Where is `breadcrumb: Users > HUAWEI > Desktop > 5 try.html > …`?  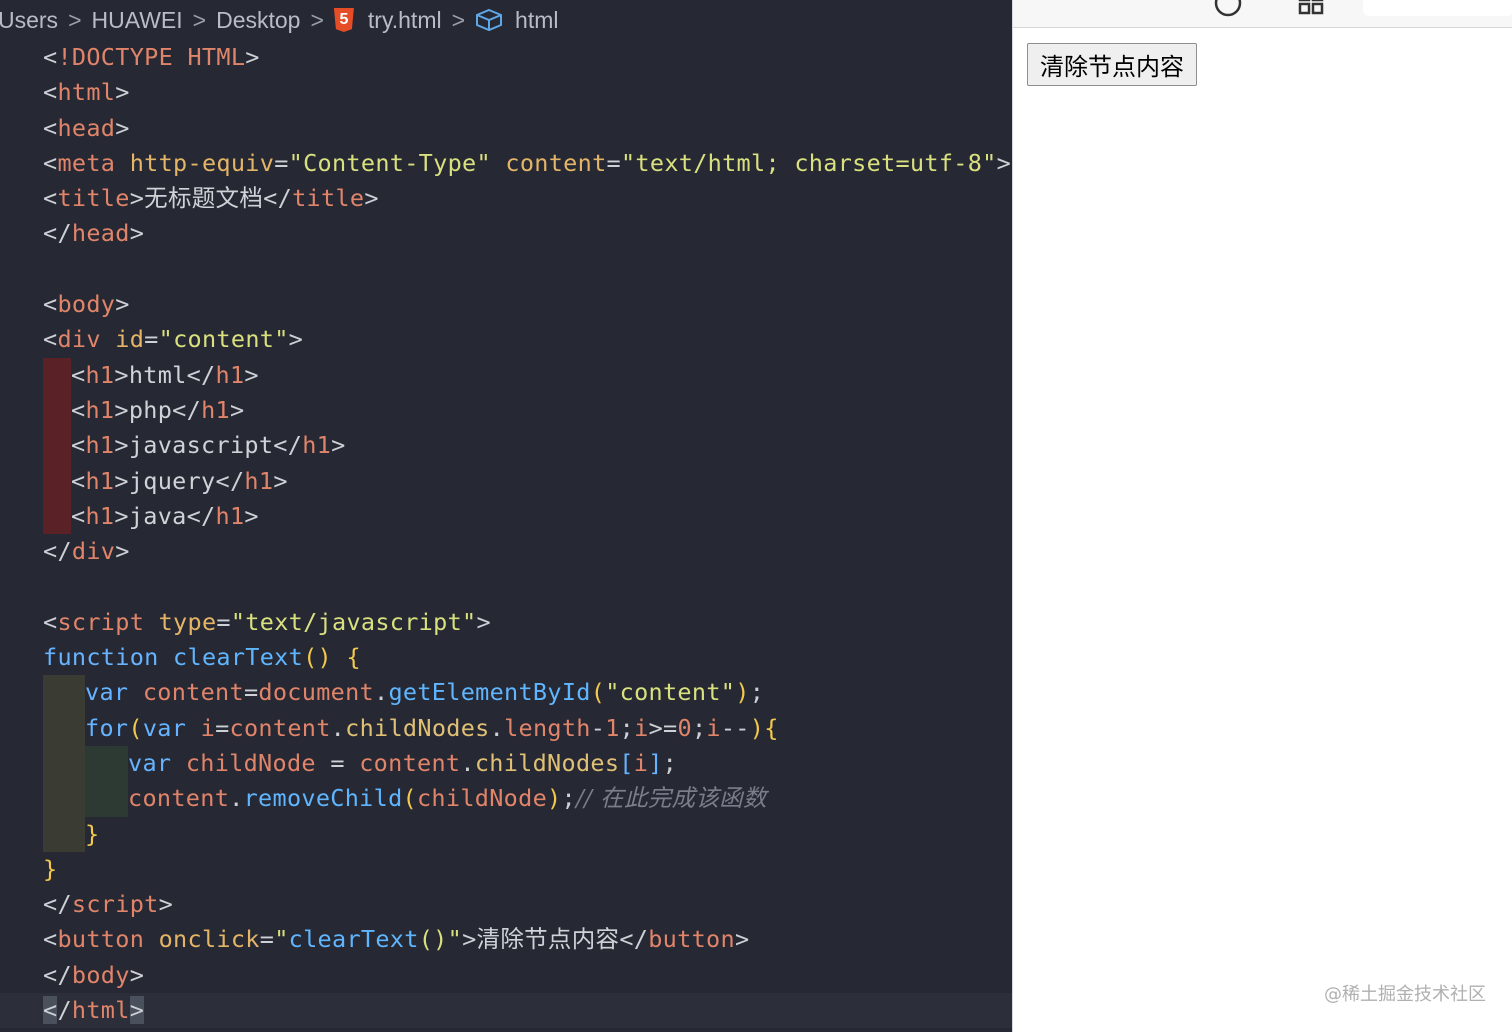 breadcrumb: Users > HUAWEI > Desktop > 5 try.html > … is located at coordinates (506, 20).